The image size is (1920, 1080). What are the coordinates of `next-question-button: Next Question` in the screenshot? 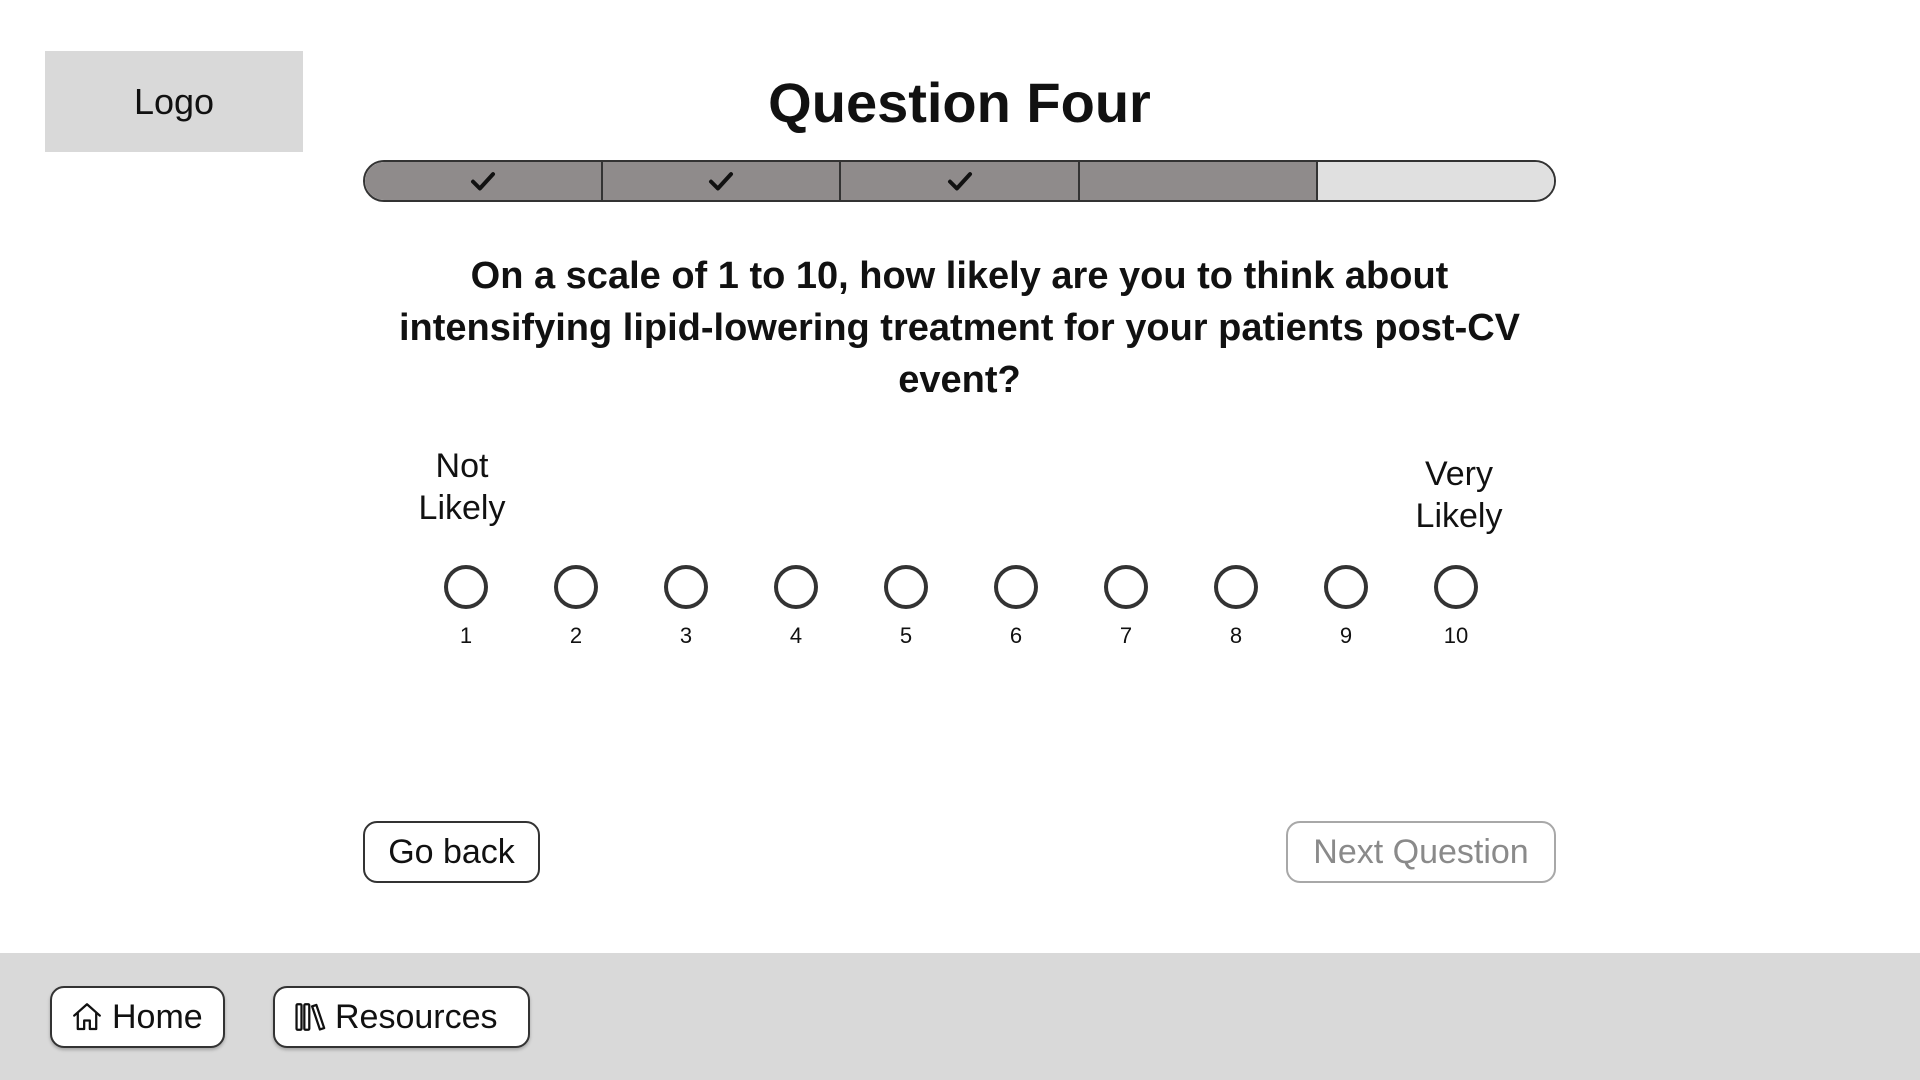 It's located at (1421, 852).